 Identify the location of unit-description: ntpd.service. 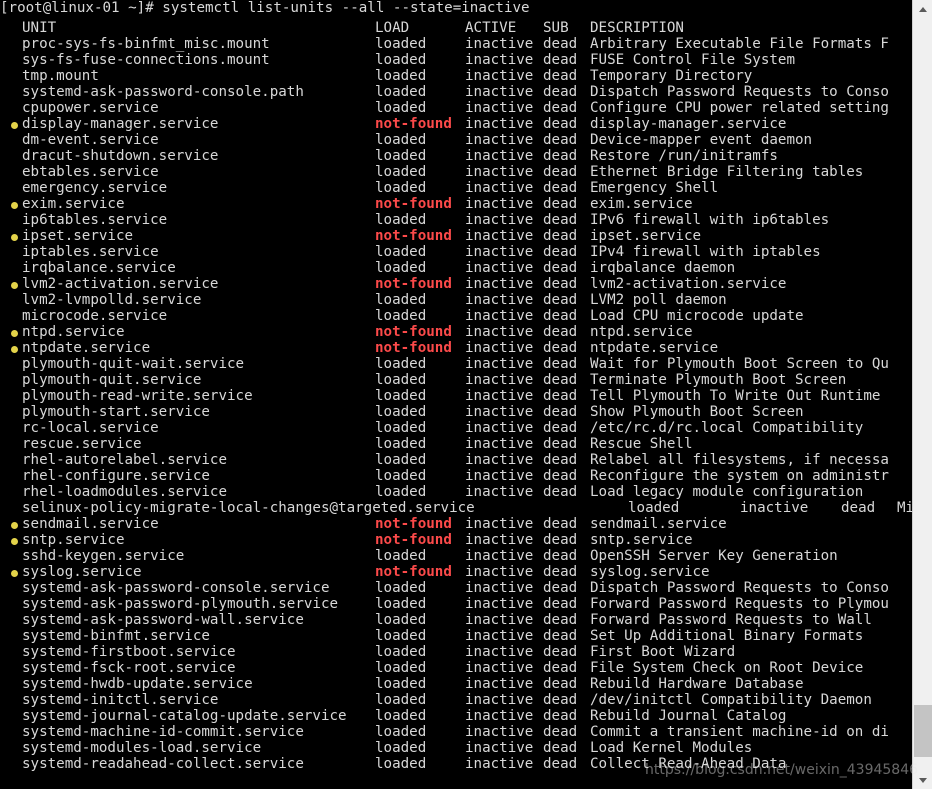
(641, 332).